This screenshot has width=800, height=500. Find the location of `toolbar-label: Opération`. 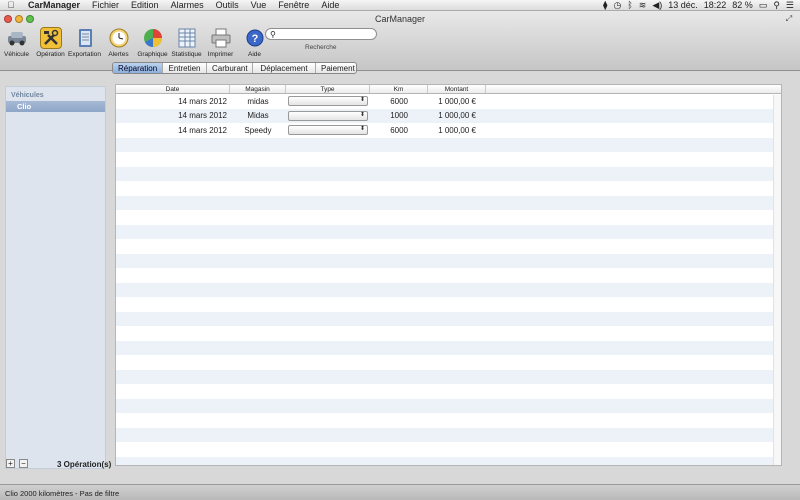

toolbar-label: Opération is located at coordinates (50, 54).